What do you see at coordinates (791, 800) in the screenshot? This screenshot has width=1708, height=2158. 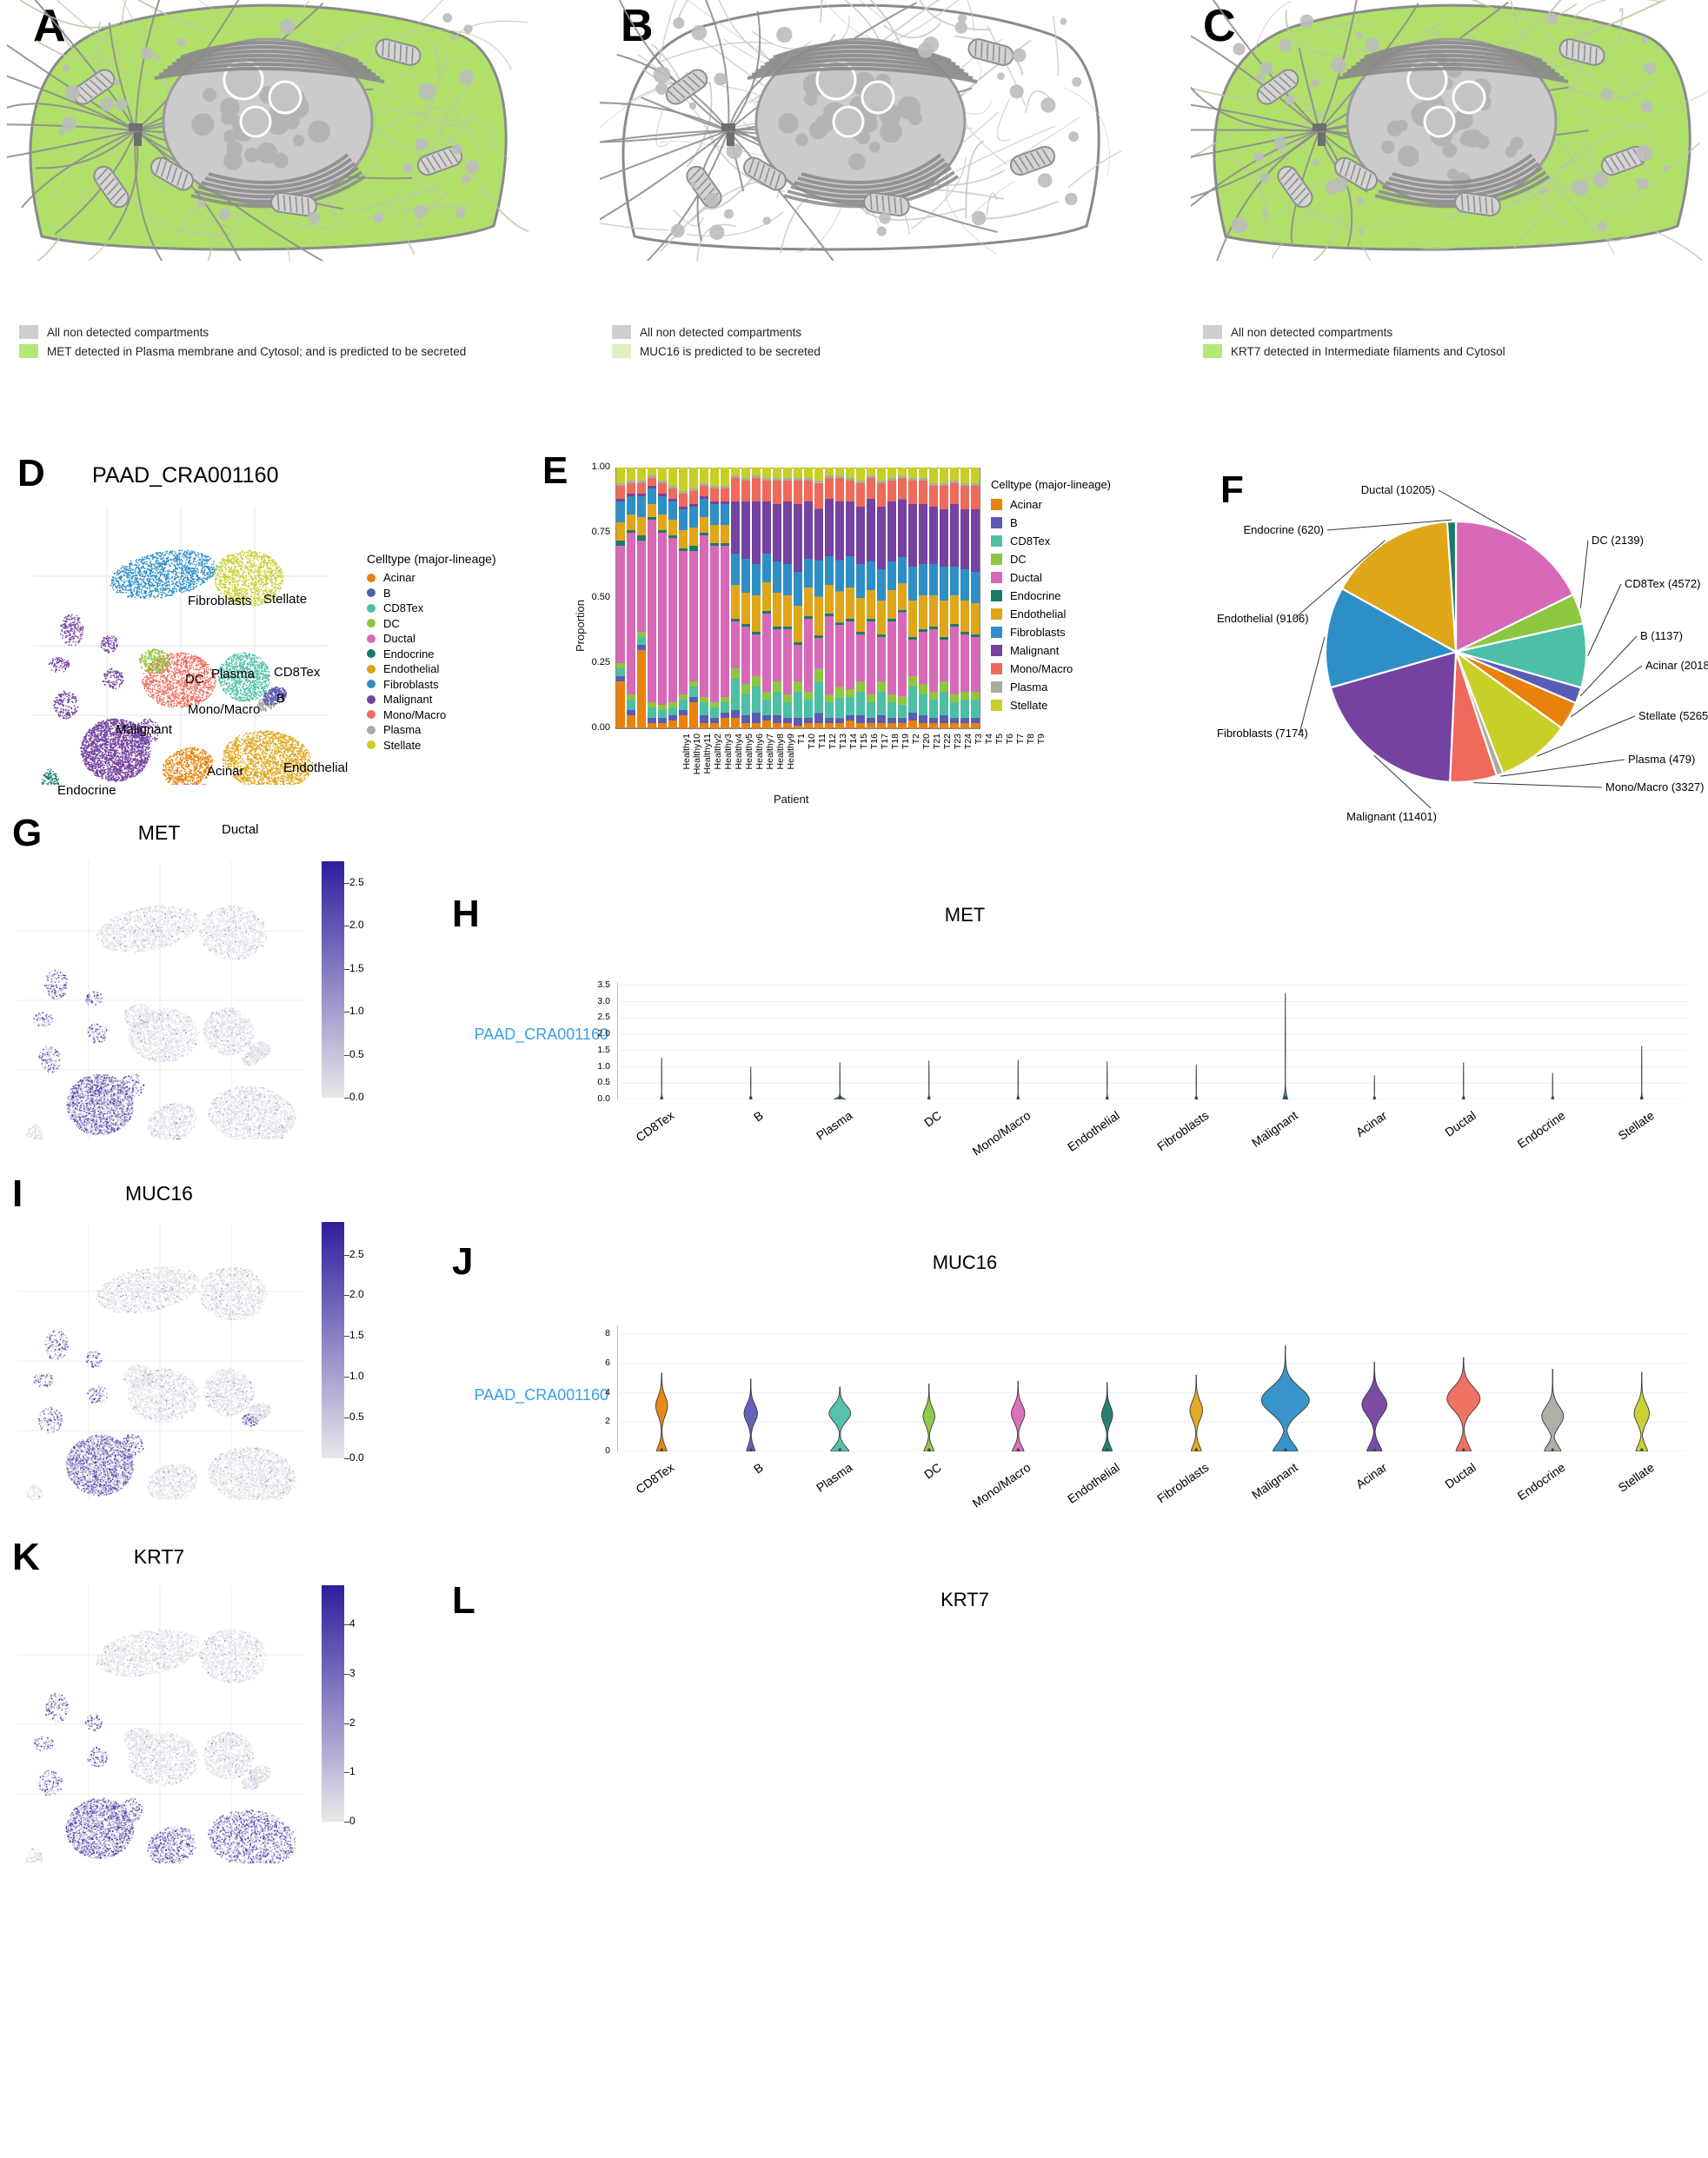 I see `x-axis-label: Patient` at bounding box center [791, 800].